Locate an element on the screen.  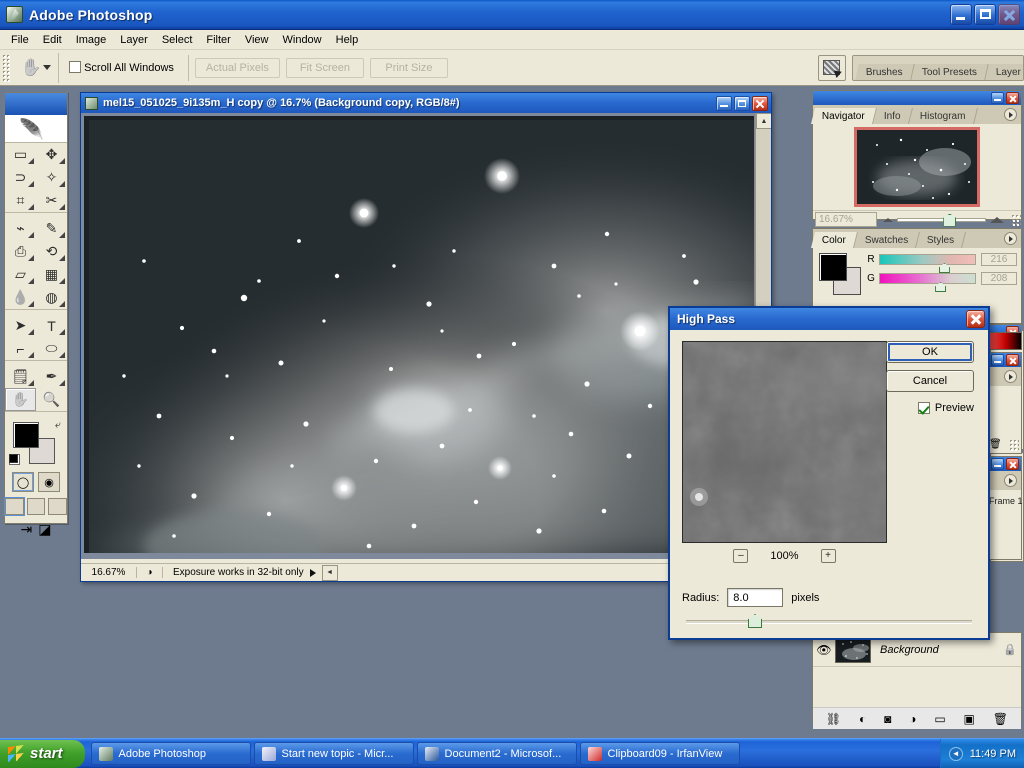
link-layers-icon: ⛓ is located at coordinates (833, 719).